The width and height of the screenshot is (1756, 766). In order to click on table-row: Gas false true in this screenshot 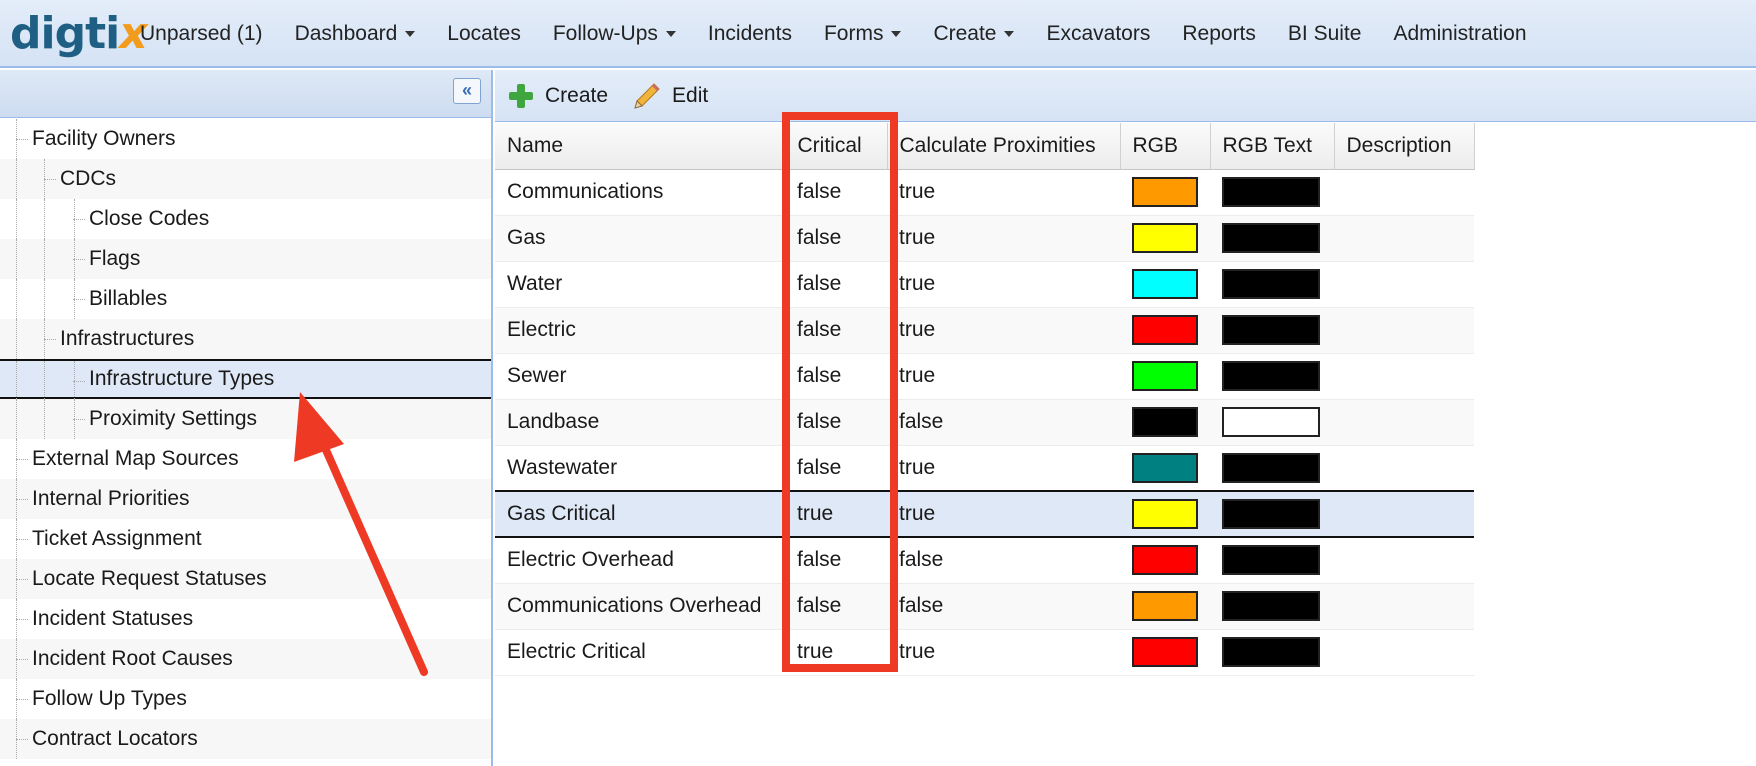, I will do `click(984, 238)`.